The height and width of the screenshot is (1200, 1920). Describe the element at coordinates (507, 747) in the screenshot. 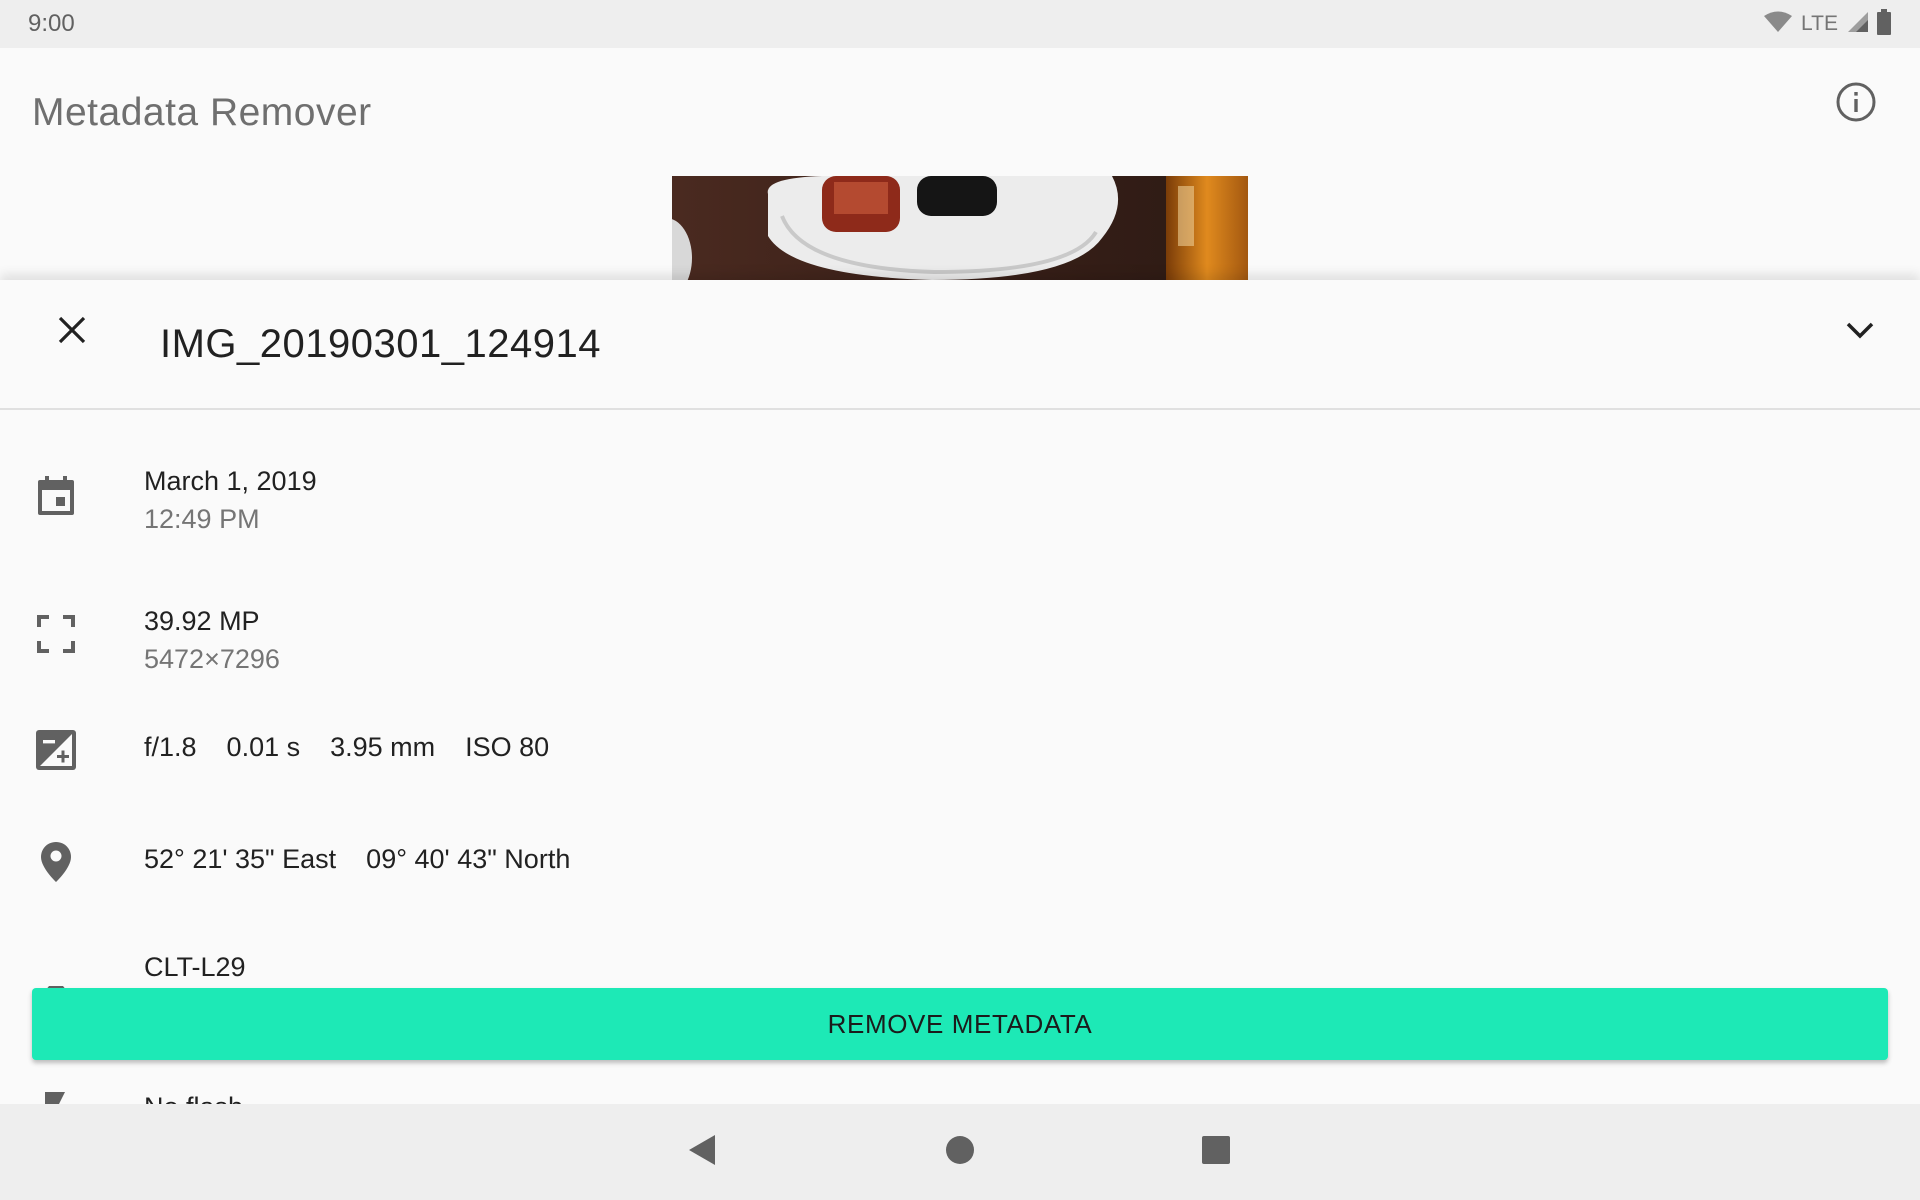

I see `iso-value: ISO 80` at that location.